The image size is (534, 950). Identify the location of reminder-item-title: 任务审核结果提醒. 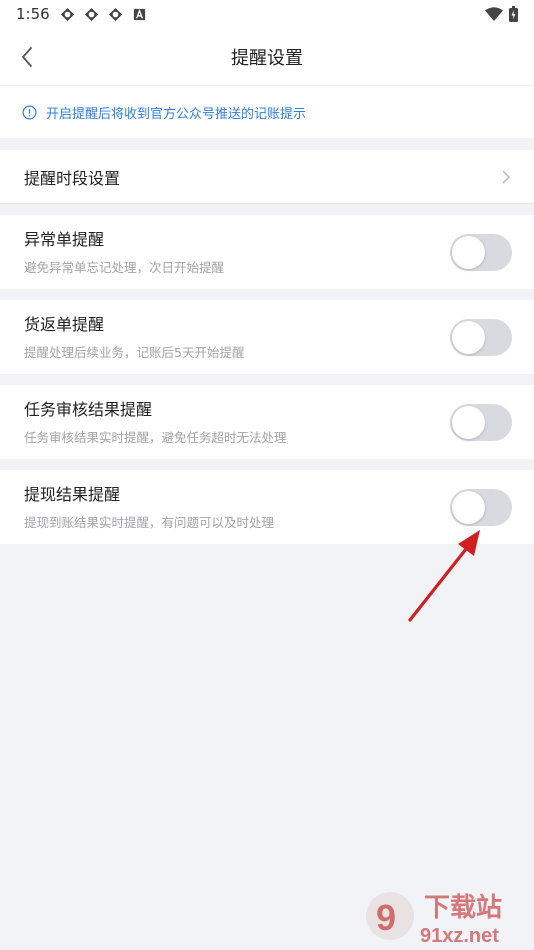
(88, 409).